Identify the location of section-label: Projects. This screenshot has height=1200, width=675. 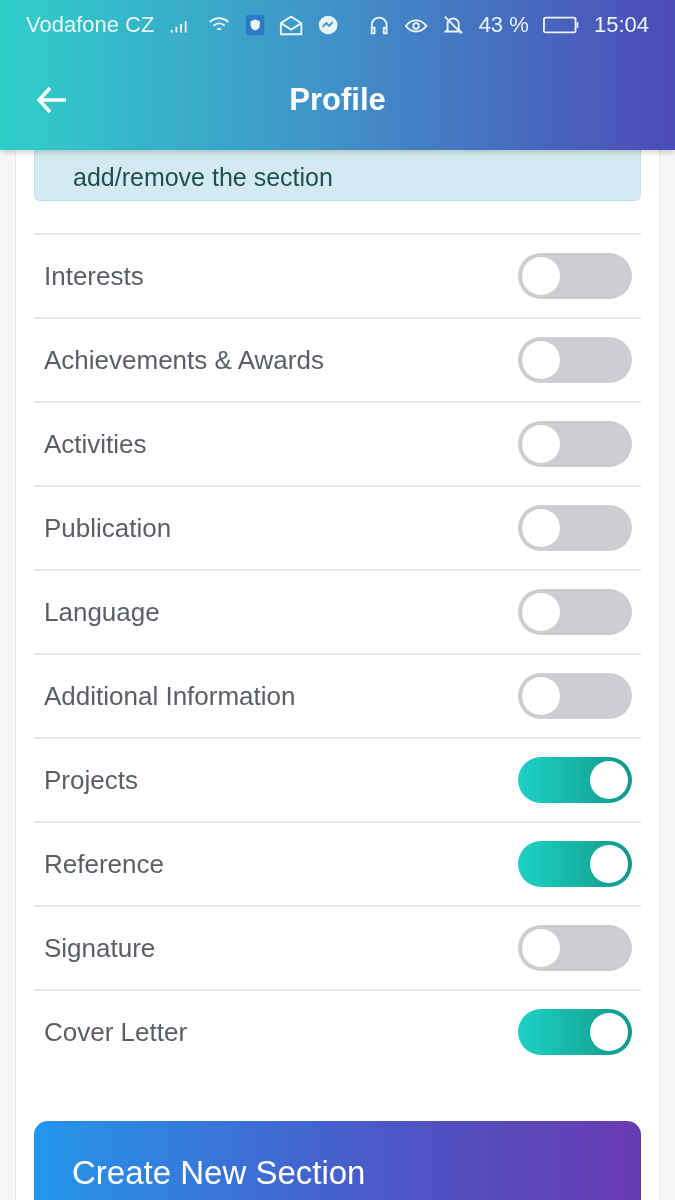
(91, 780).